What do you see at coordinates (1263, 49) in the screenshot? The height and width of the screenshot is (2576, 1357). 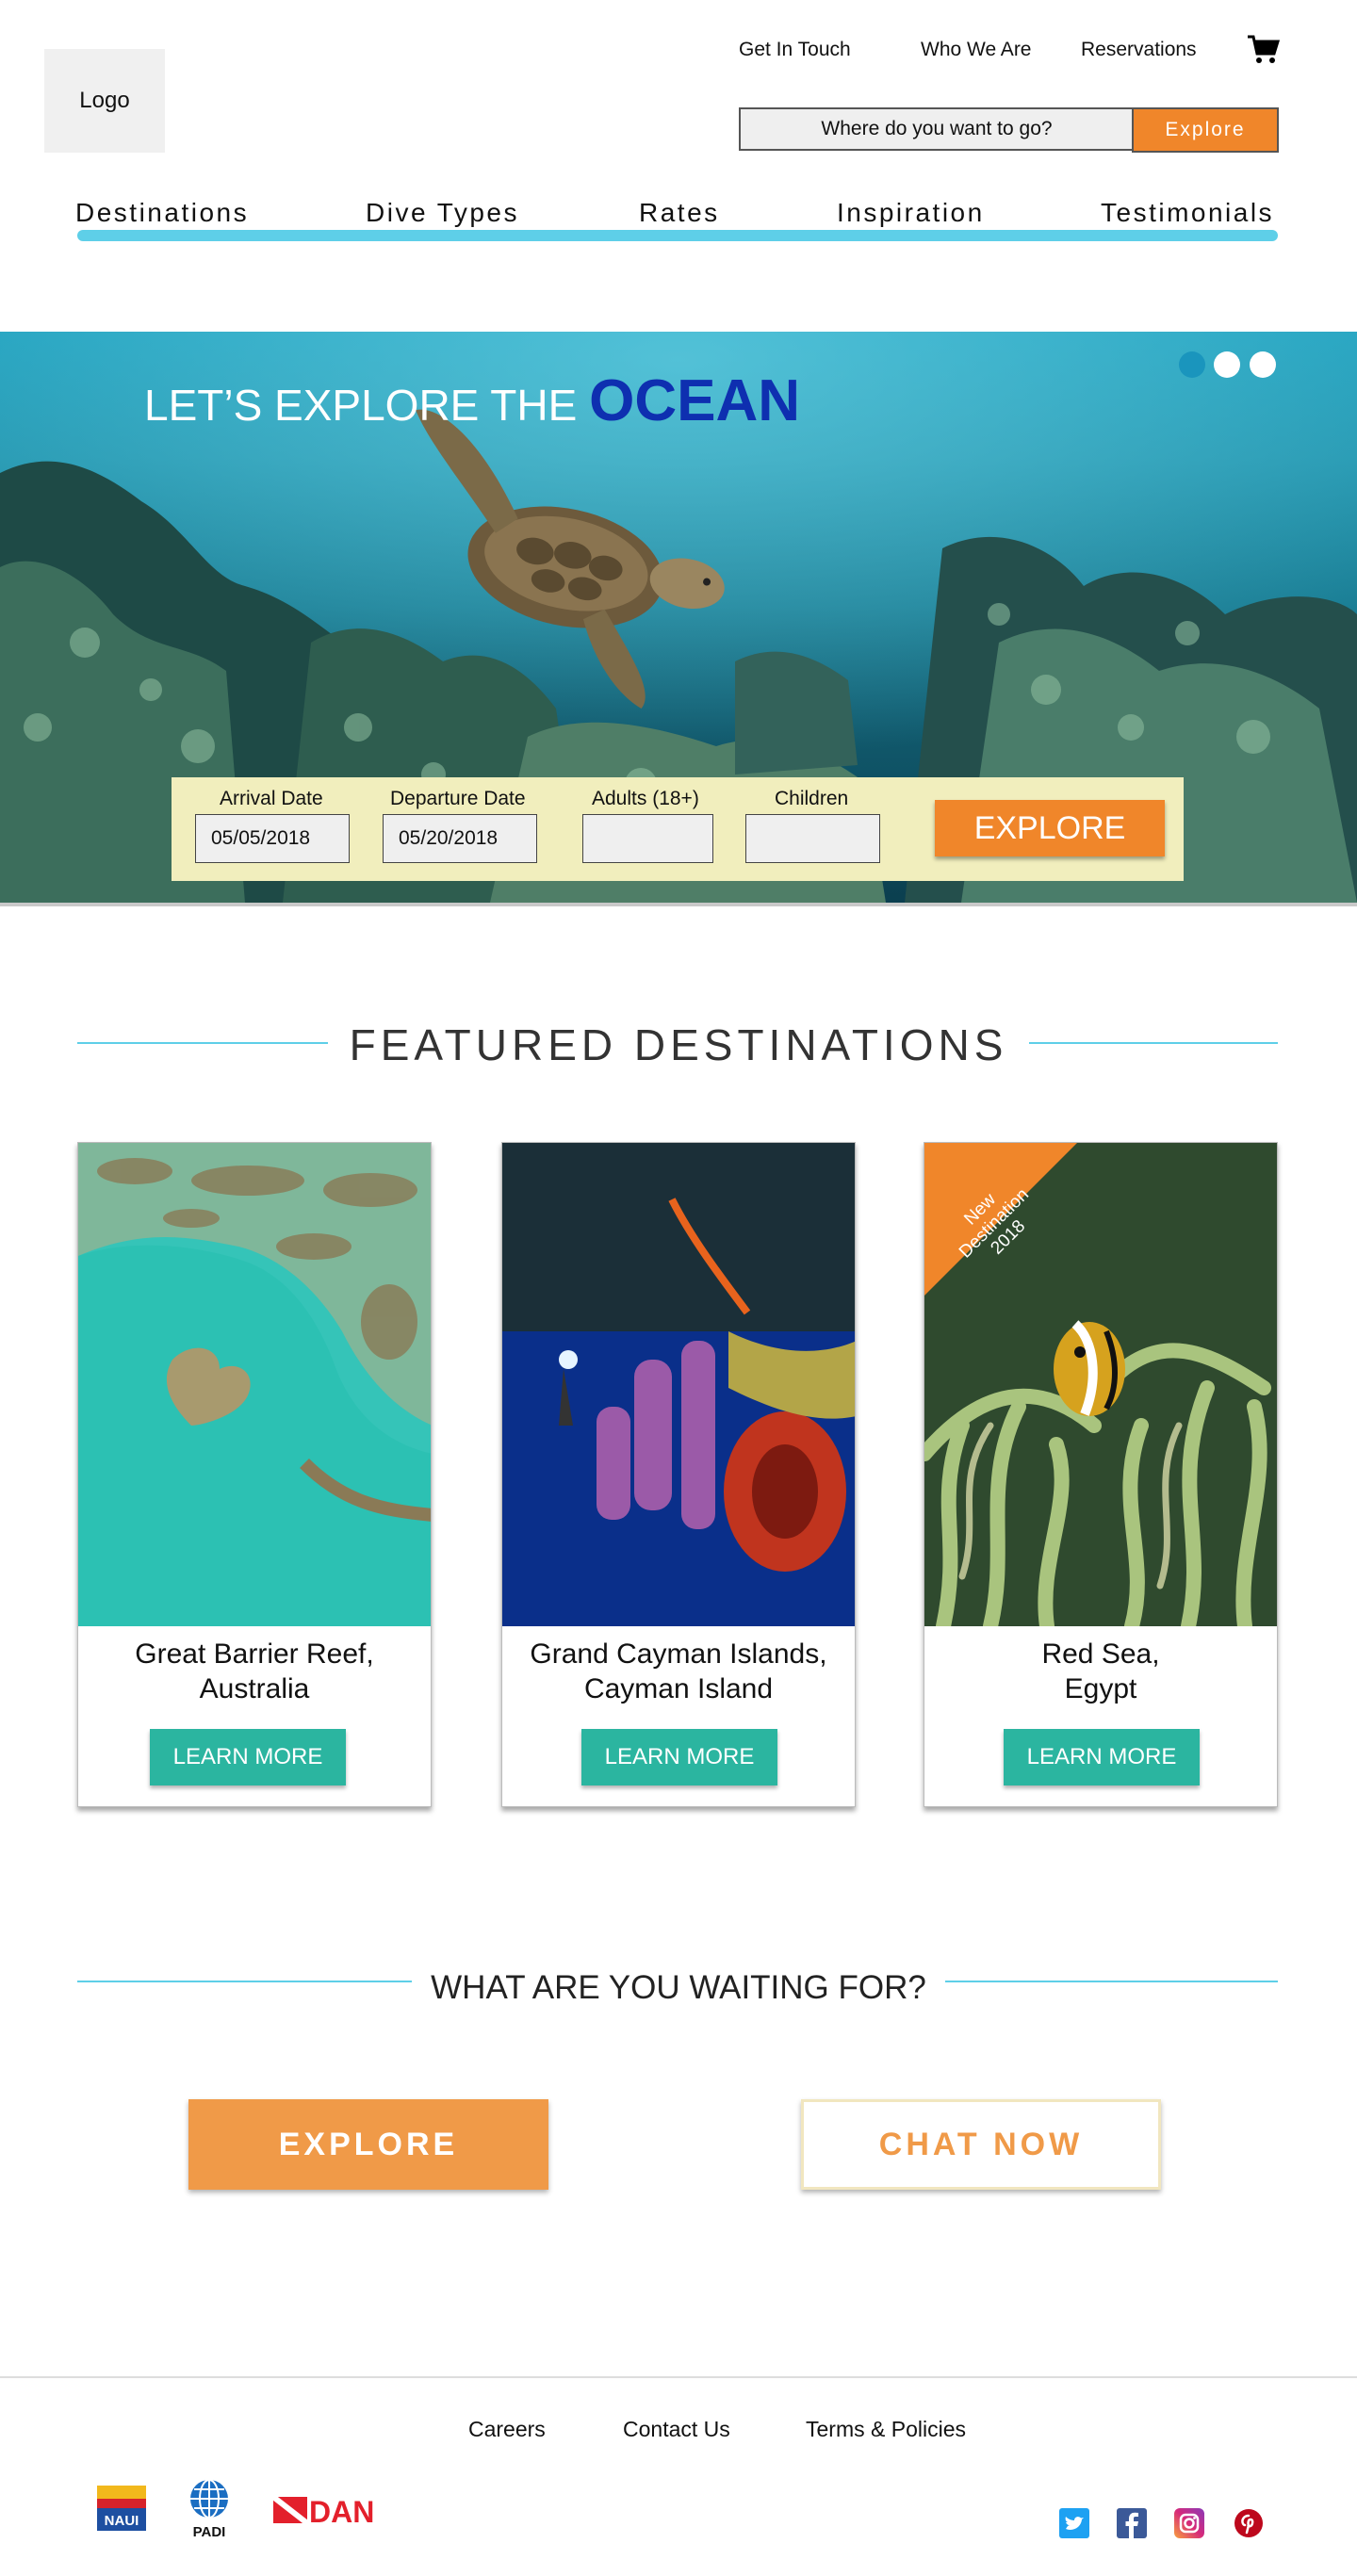 I see `cart-icon` at bounding box center [1263, 49].